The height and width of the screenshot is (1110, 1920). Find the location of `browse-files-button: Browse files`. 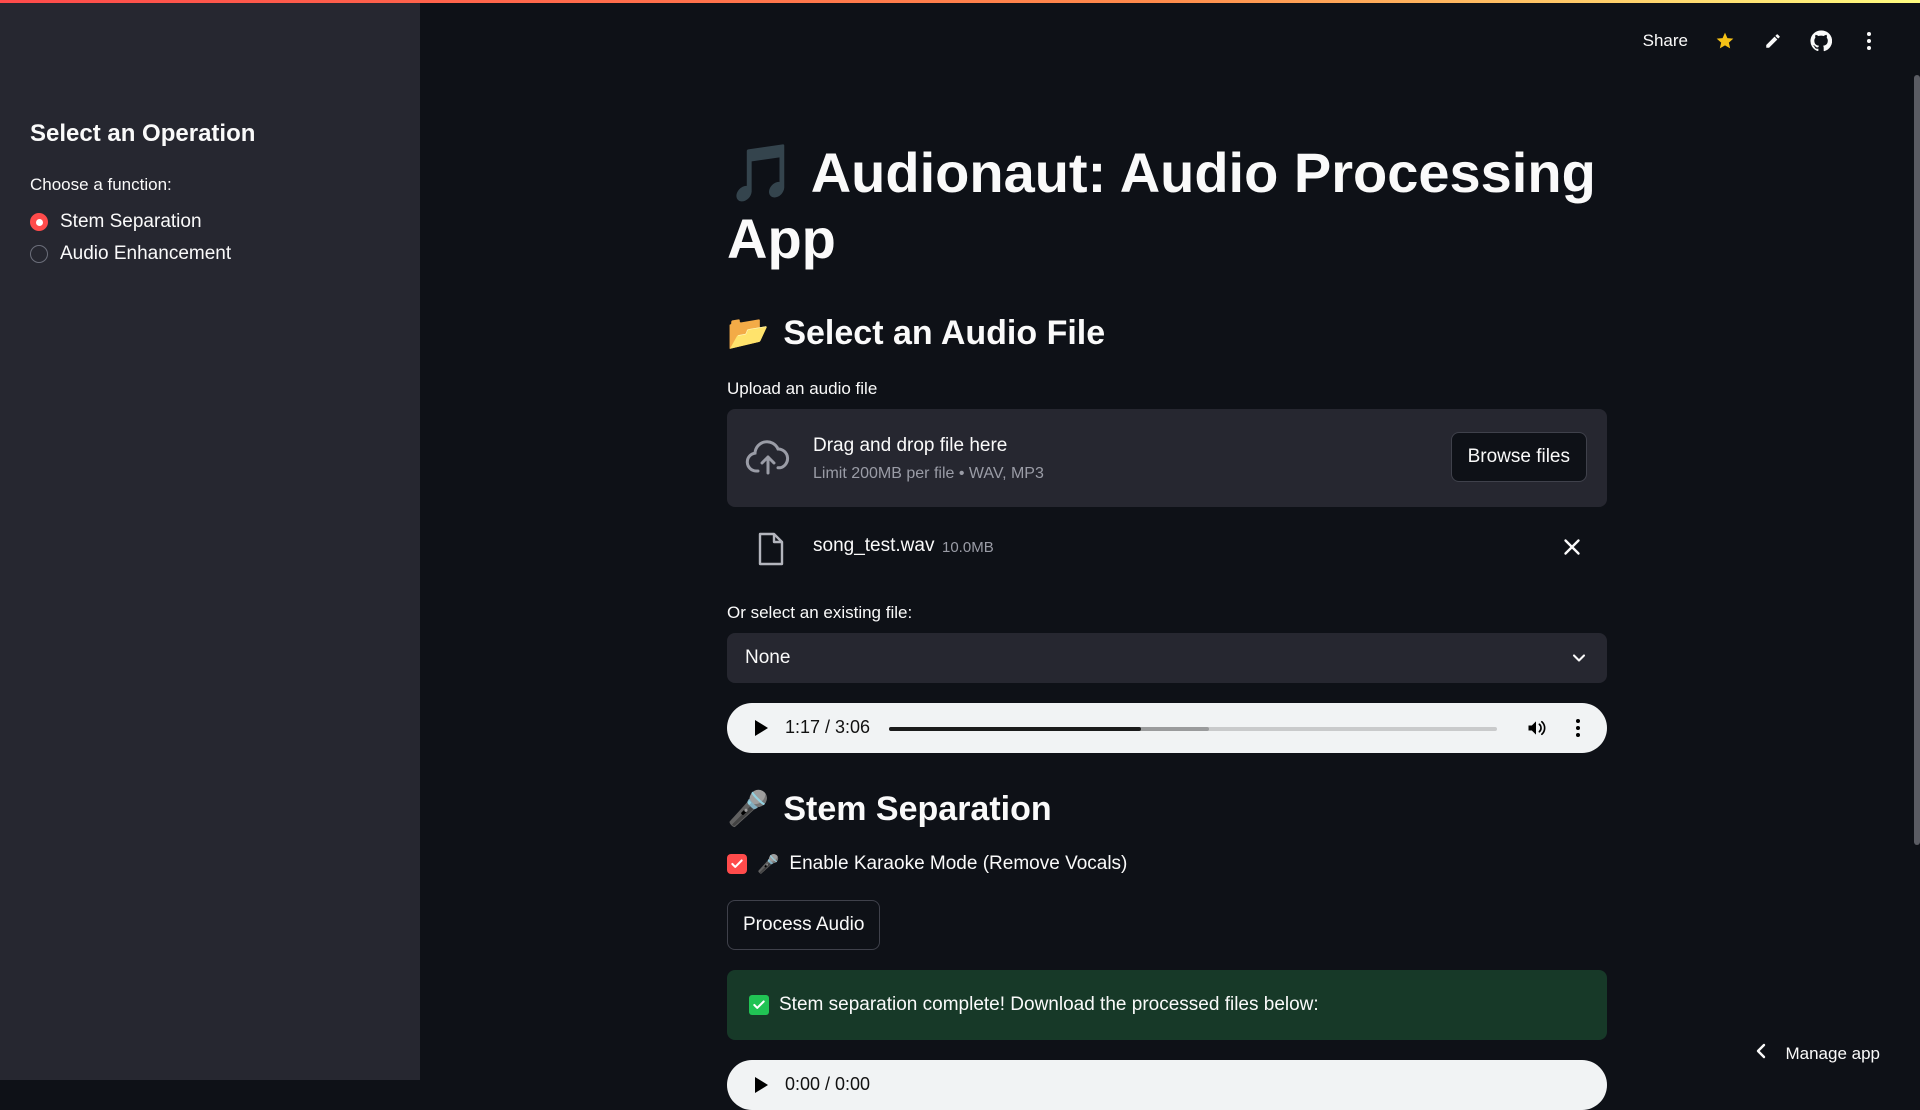

browse-files-button: Browse files is located at coordinates (1518, 457).